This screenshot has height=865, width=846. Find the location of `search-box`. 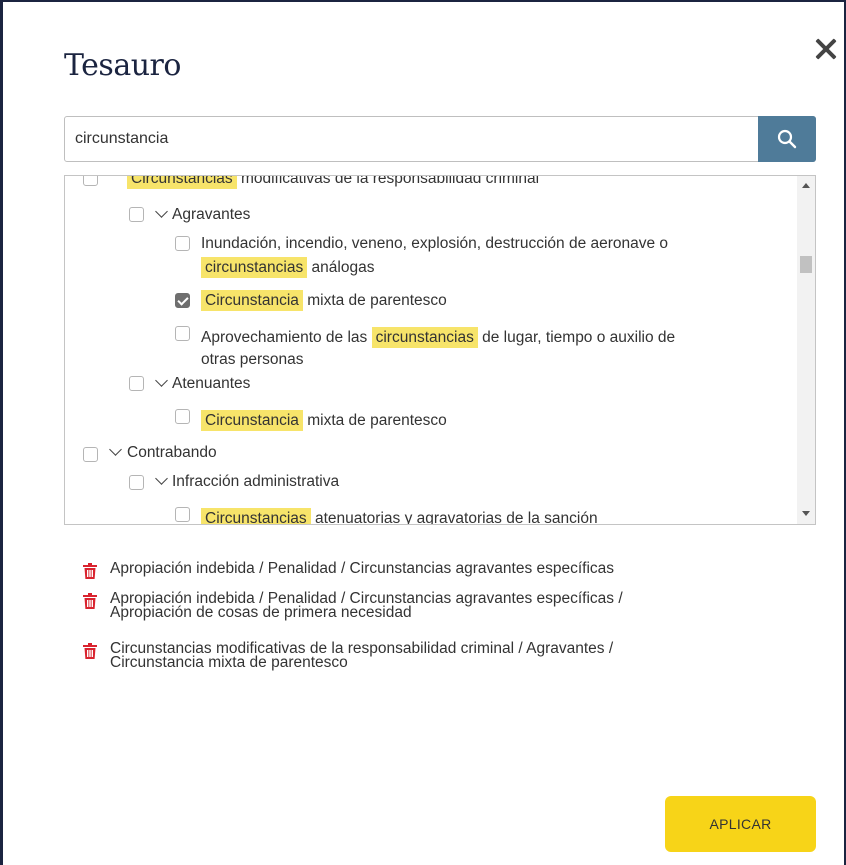

search-box is located at coordinates (440, 139).